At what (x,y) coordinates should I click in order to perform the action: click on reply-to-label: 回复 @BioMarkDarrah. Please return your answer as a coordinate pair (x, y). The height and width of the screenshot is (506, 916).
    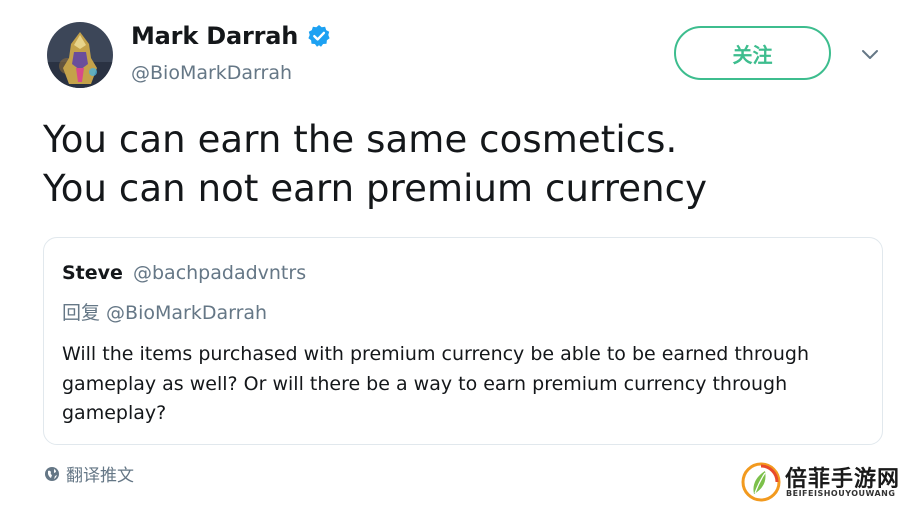
    Looking at the image, I should click on (165, 313).